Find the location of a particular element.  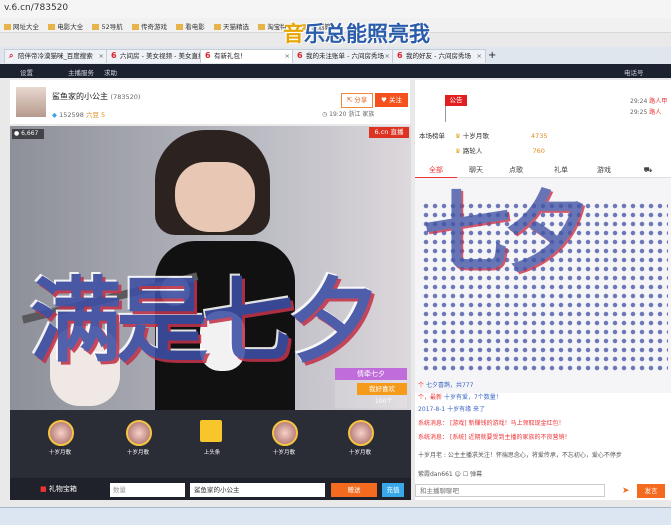

cart-icon: ⛟ is located at coordinates (648, 170).